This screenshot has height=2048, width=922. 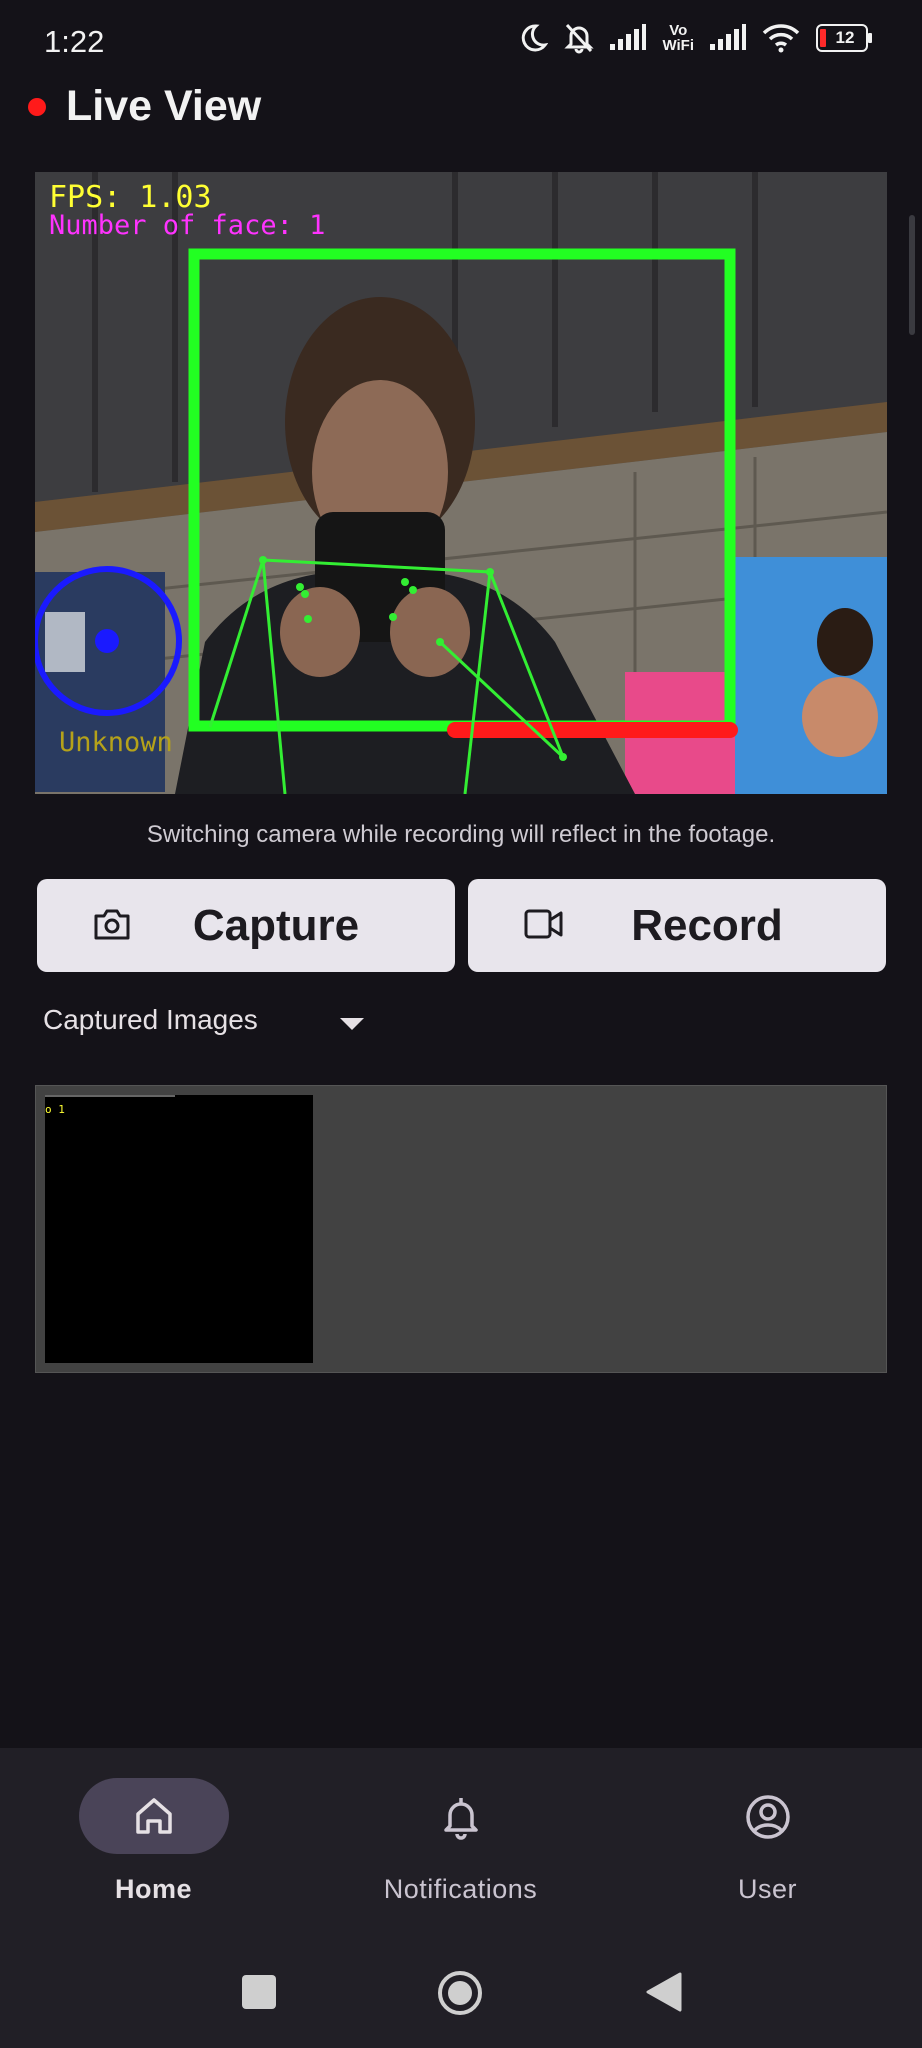 What do you see at coordinates (707, 925) in the screenshot?
I see `record-label: Record` at bounding box center [707, 925].